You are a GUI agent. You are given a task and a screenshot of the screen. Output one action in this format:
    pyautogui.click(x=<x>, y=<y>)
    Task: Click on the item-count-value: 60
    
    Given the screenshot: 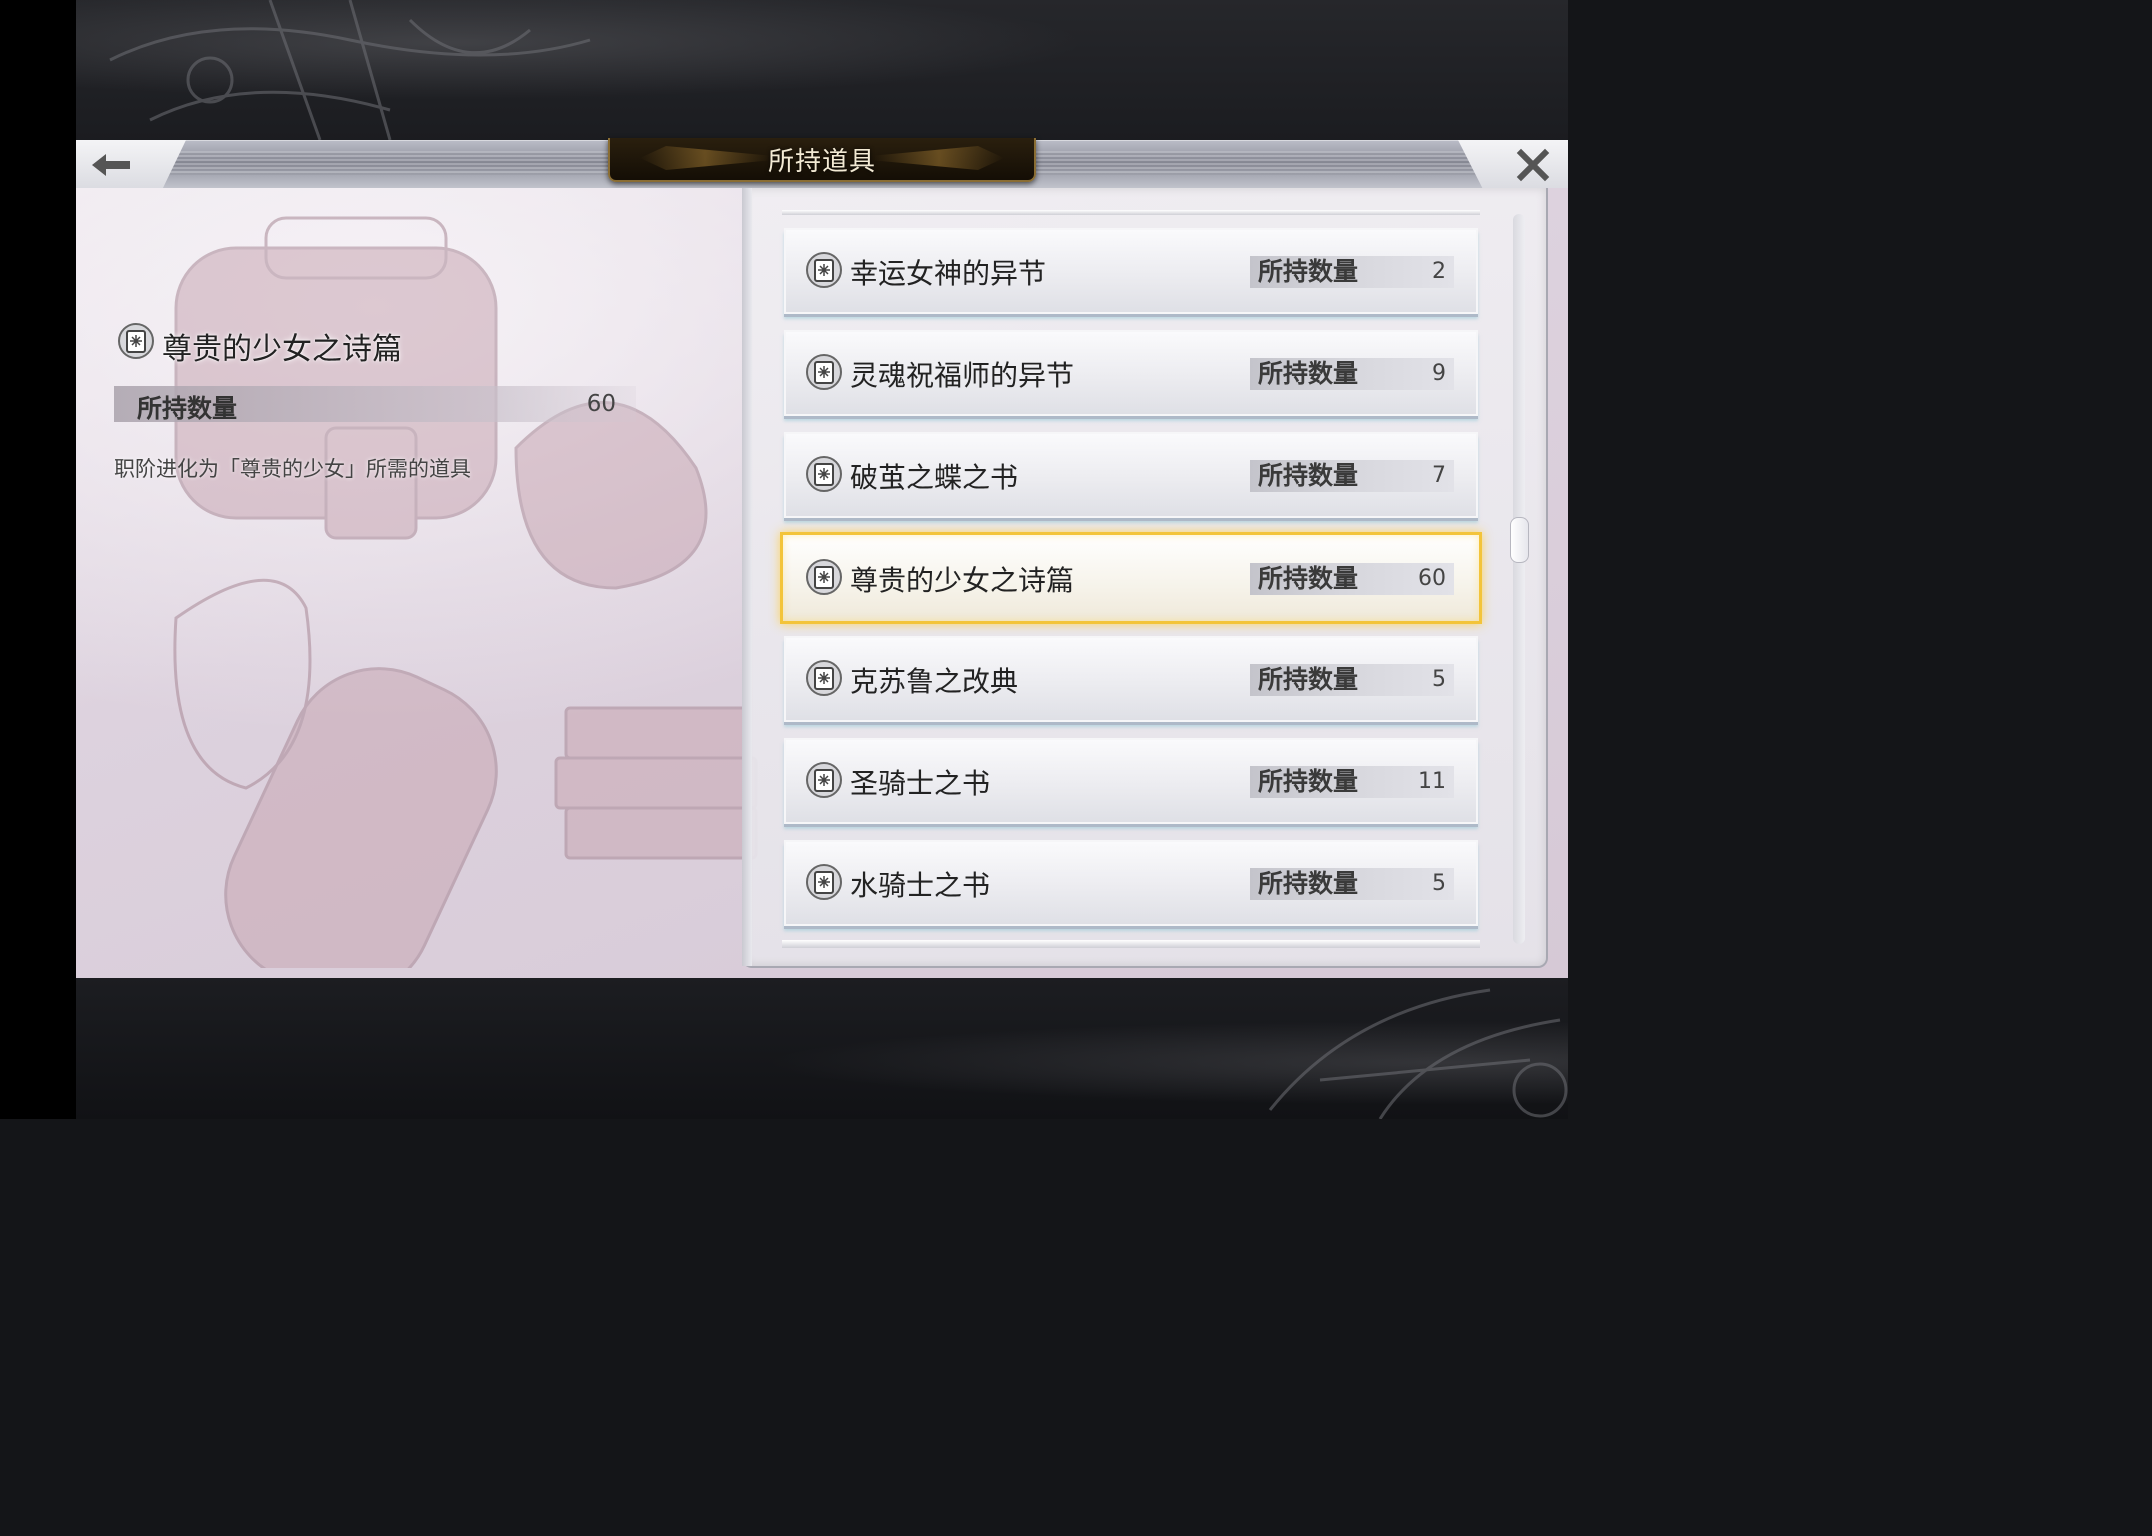 What is the action you would take?
    pyautogui.click(x=1432, y=578)
    